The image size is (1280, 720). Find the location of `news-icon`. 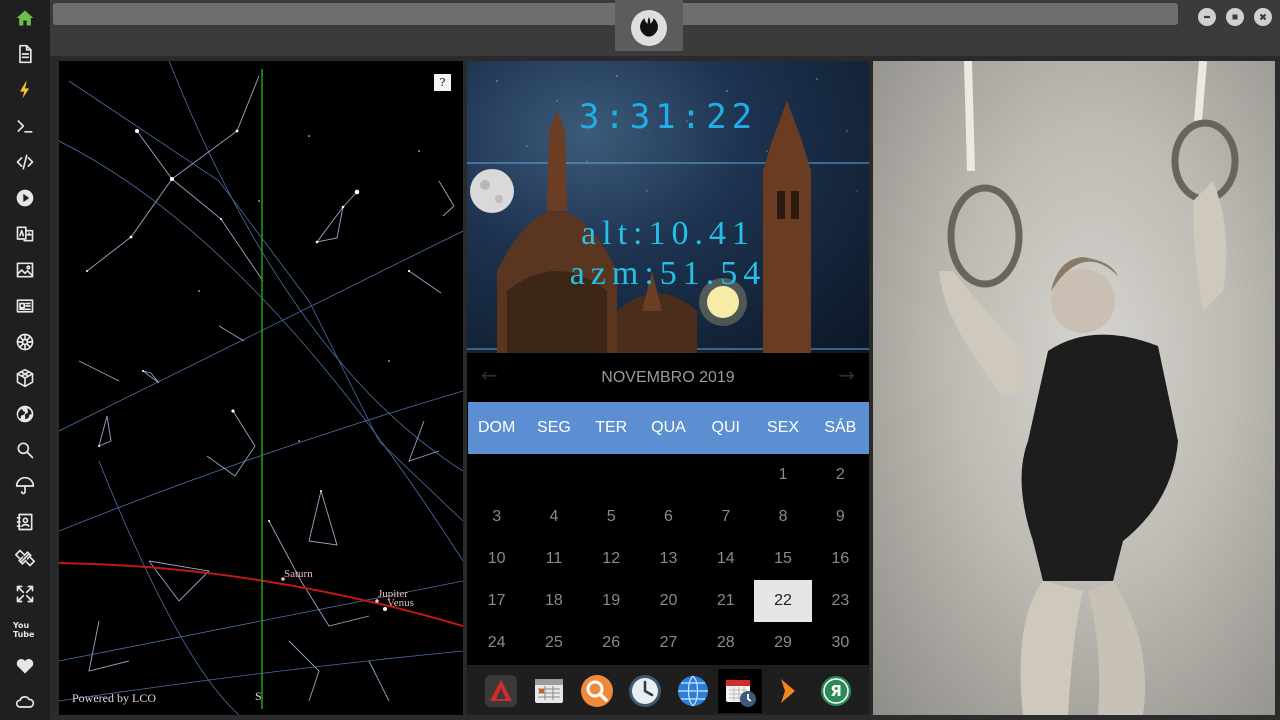

news-icon is located at coordinates (25, 306).